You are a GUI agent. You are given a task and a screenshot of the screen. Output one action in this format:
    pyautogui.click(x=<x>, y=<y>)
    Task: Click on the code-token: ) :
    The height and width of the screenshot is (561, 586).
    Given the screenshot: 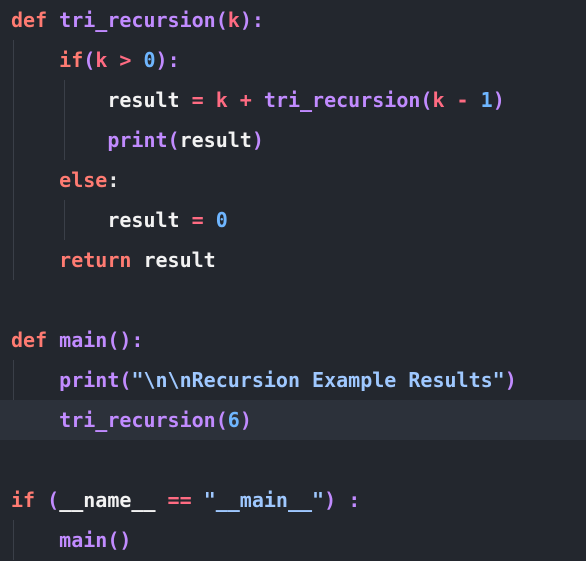 What is the action you would take?
    pyautogui.click(x=342, y=500)
    